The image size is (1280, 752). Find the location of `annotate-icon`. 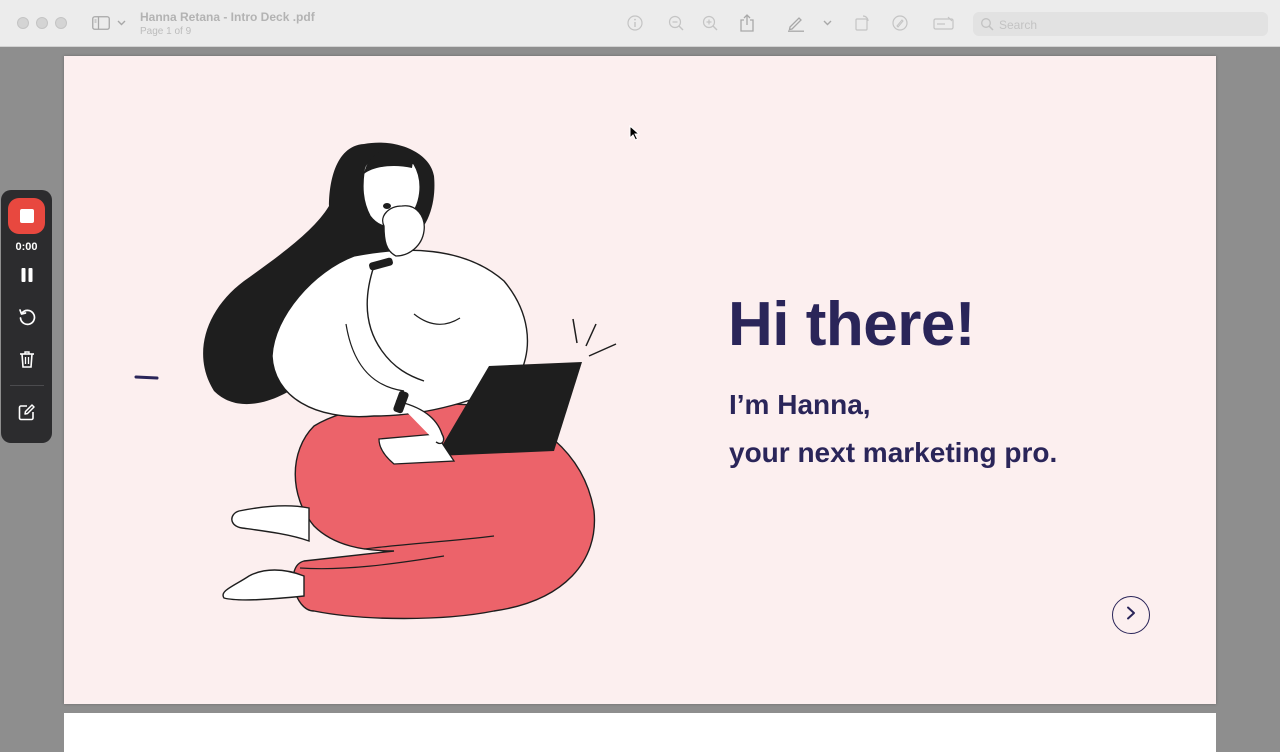

annotate-icon is located at coordinates (900, 23).